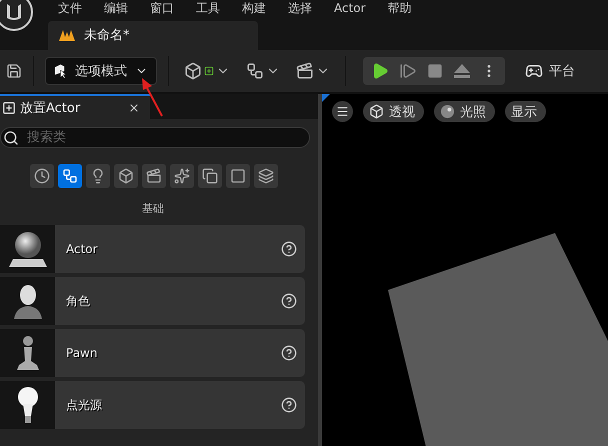  Describe the element at coordinates (408, 71) in the screenshot. I see `step-forward-icon` at that location.